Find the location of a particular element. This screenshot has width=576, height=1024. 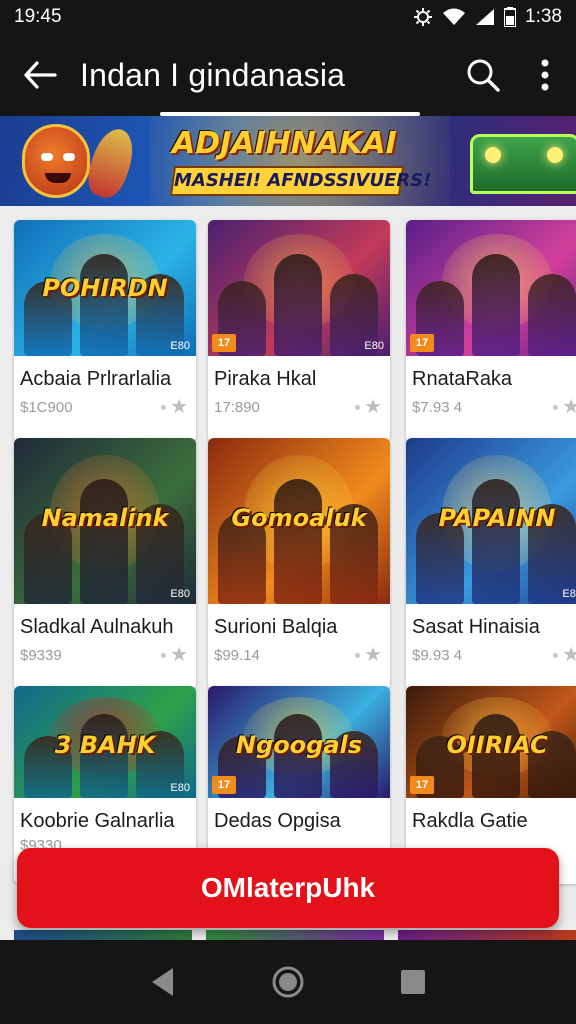

flame-graphic is located at coordinates (111, 163).